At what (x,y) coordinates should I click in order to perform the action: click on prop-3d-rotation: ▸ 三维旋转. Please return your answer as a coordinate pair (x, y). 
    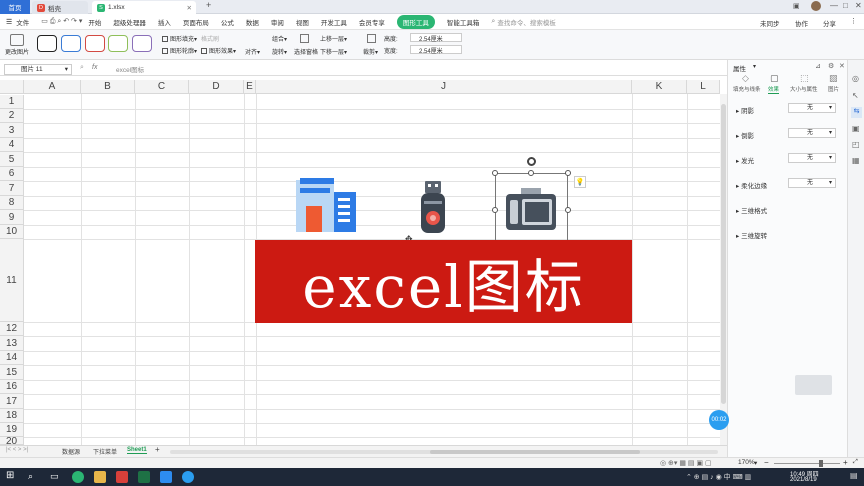
    Looking at the image, I should click on (751, 235).